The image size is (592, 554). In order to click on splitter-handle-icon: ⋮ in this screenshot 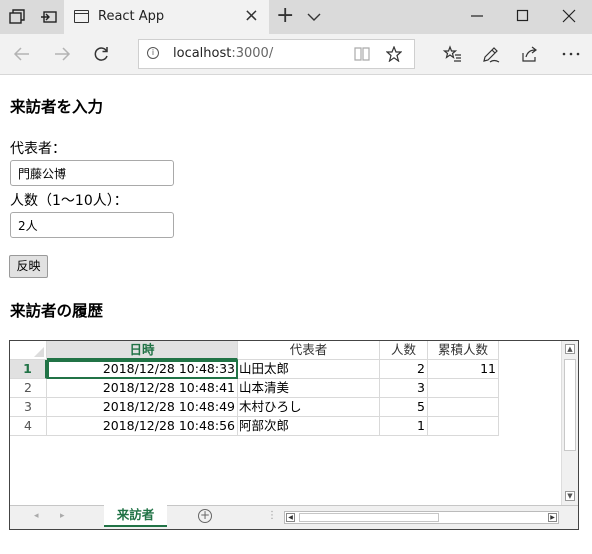, I will do `click(272, 515)`.